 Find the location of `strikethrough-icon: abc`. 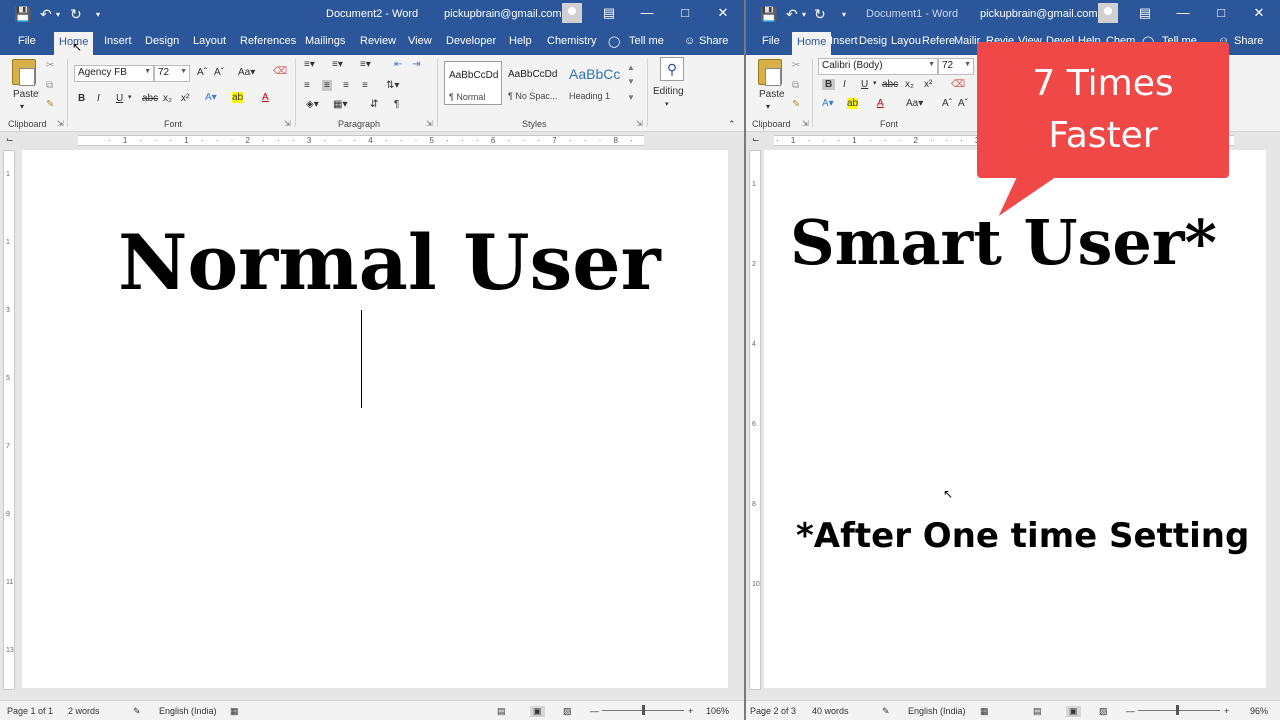

strikethrough-icon: abc is located at coordinates (890, 84).